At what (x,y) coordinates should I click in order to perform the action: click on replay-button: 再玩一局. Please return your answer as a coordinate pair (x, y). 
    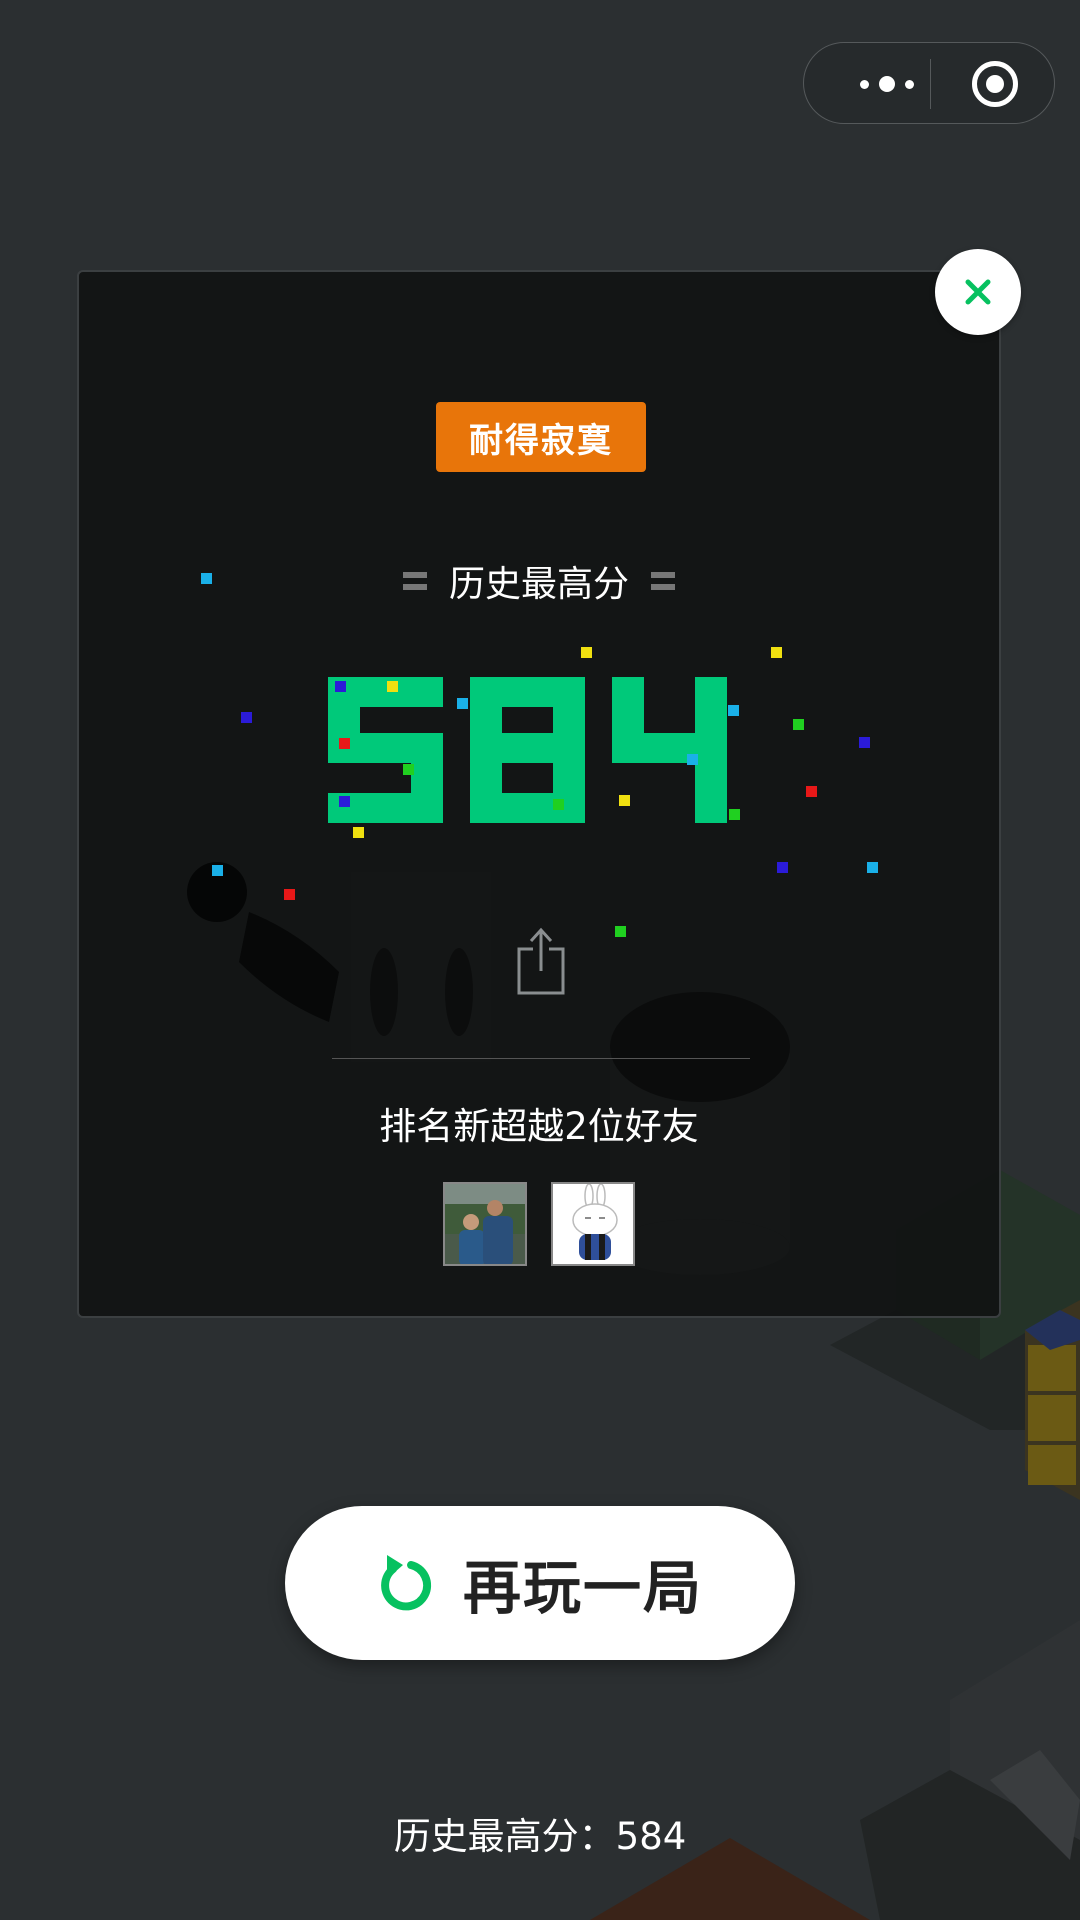
    Looking at the image, I should click on (540, 1583).